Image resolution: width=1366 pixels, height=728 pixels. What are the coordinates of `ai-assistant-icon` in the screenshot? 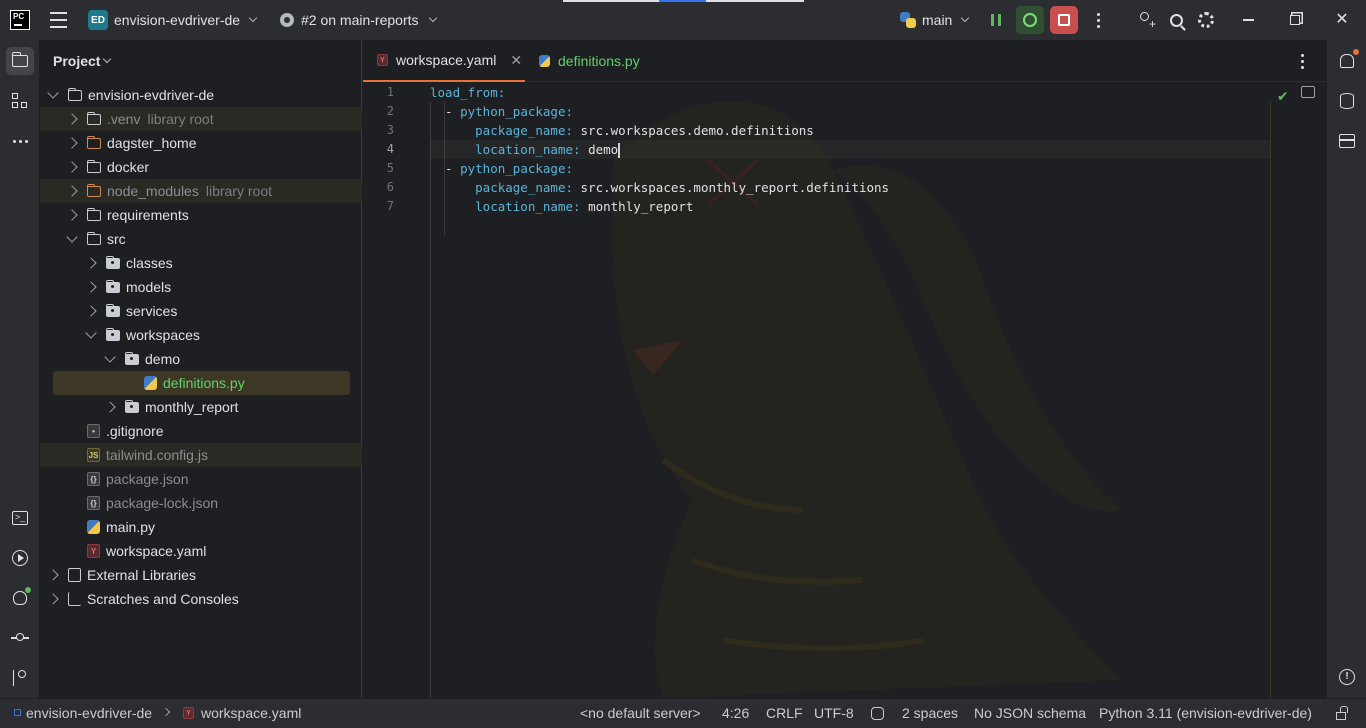 It's located at (877, 713).